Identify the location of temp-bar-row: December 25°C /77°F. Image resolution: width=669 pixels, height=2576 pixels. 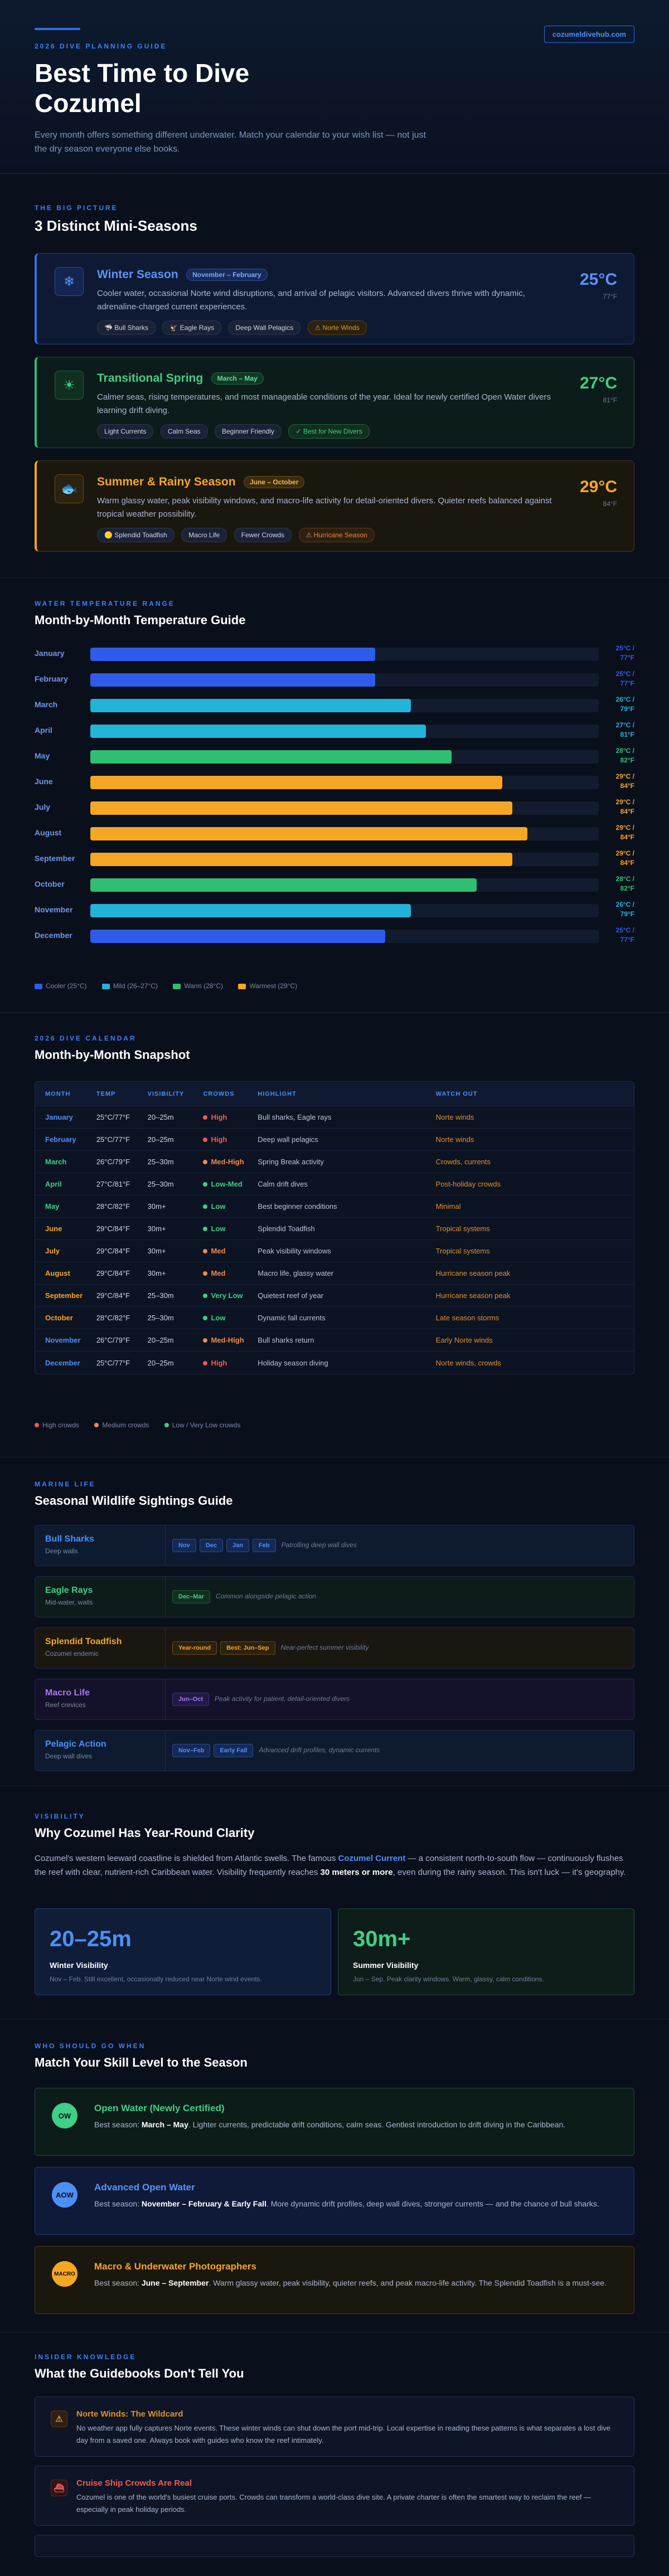
(334, 936).